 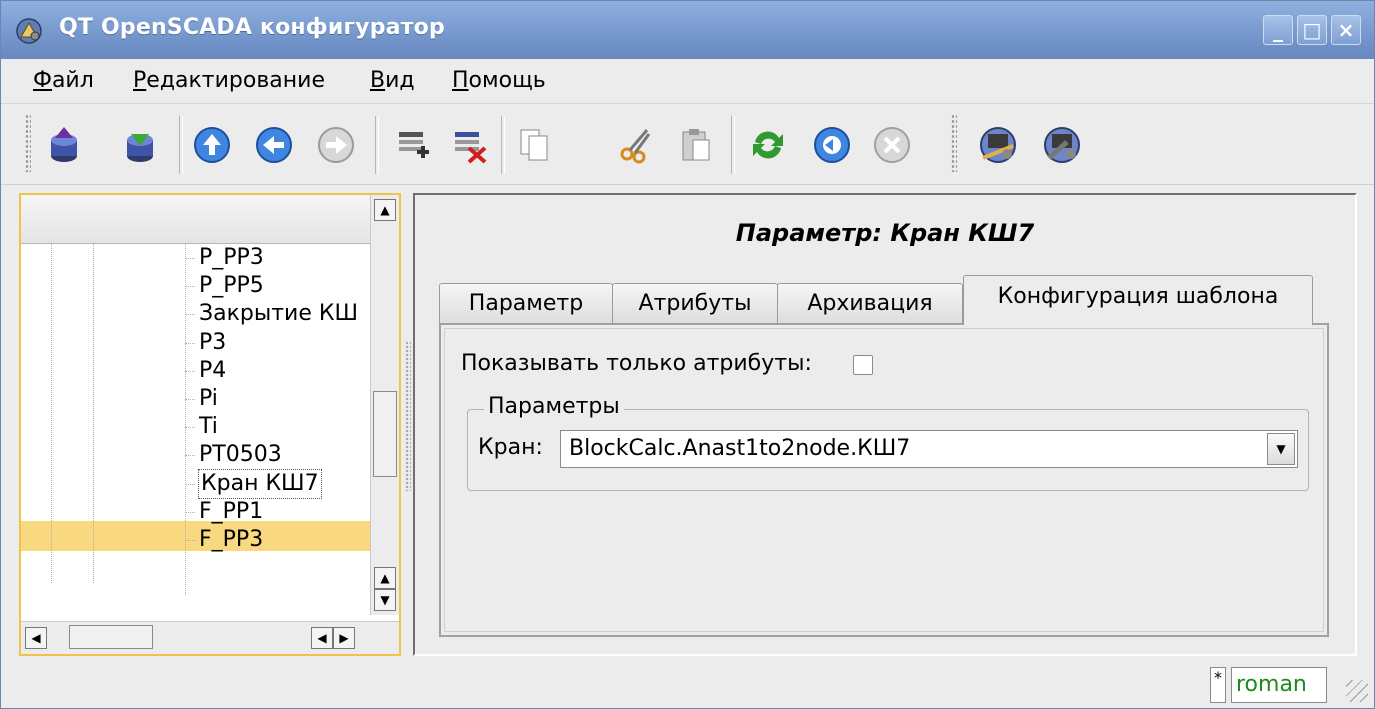 What do you see at coordinates (140, 80) in the screenshot?
I see `menu-edit-hotkey: Р` at bounding box center [140, 80].